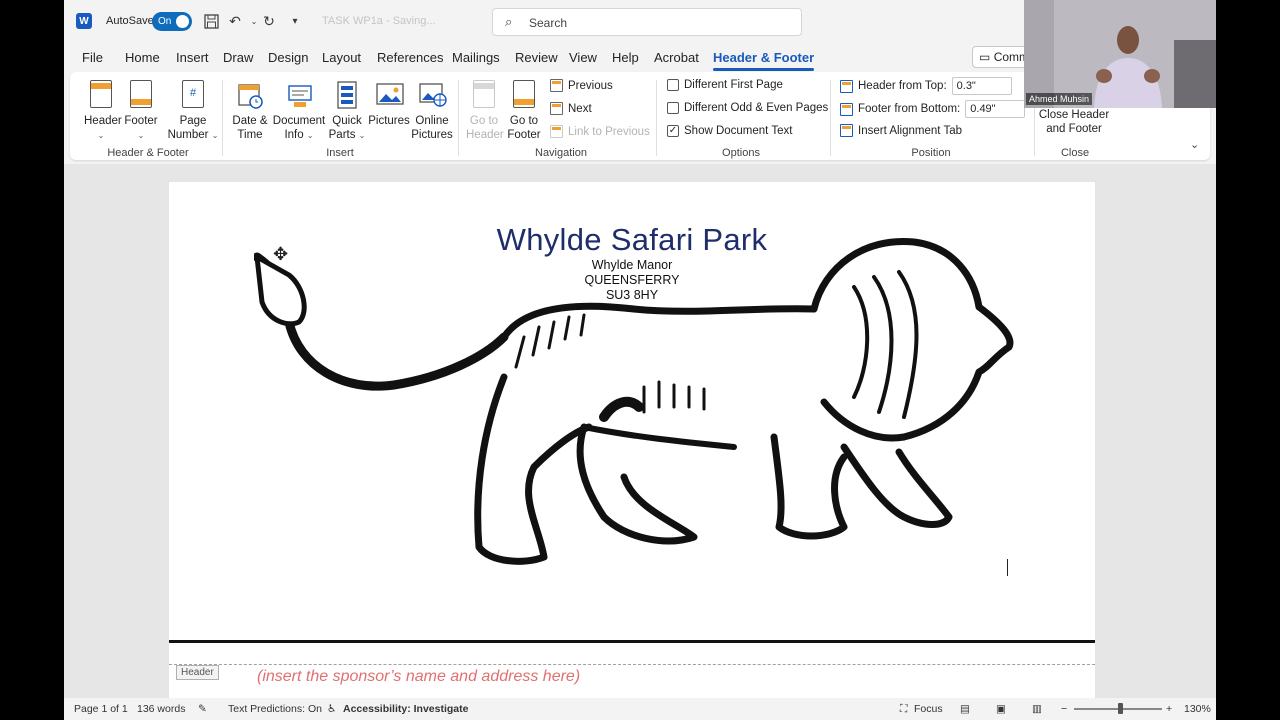 This screenshot has width=1280, height=720. Describe the element at coordinates (676, 57) in the screenshot. I see `tab-acrobat: Acrobat` at that location.